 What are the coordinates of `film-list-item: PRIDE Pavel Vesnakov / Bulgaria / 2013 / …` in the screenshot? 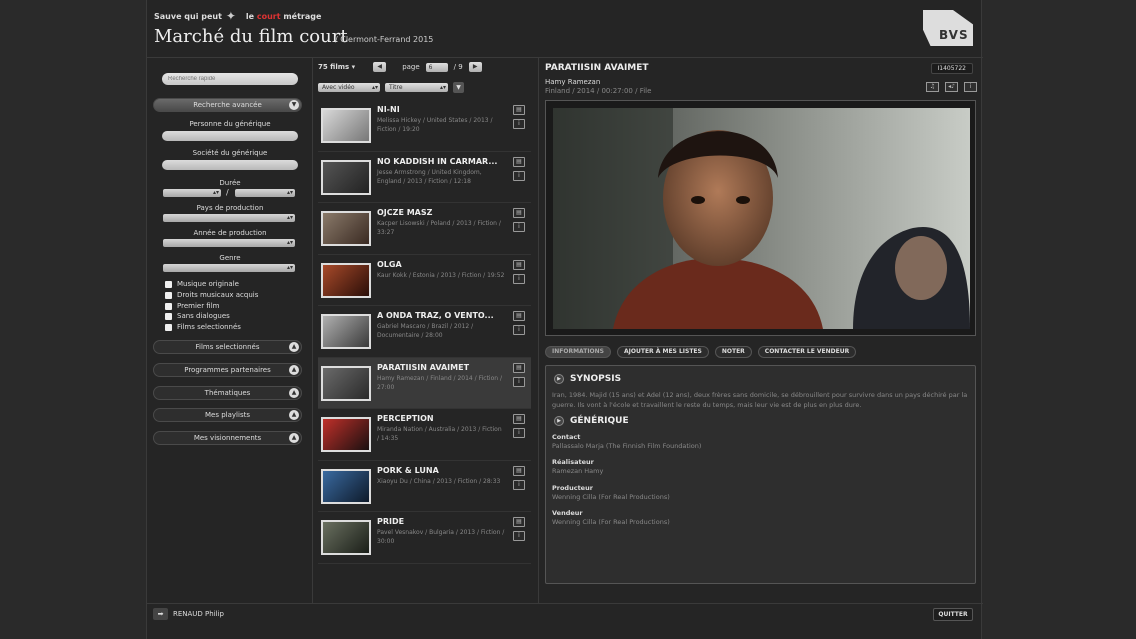 It's located at (424, 538).